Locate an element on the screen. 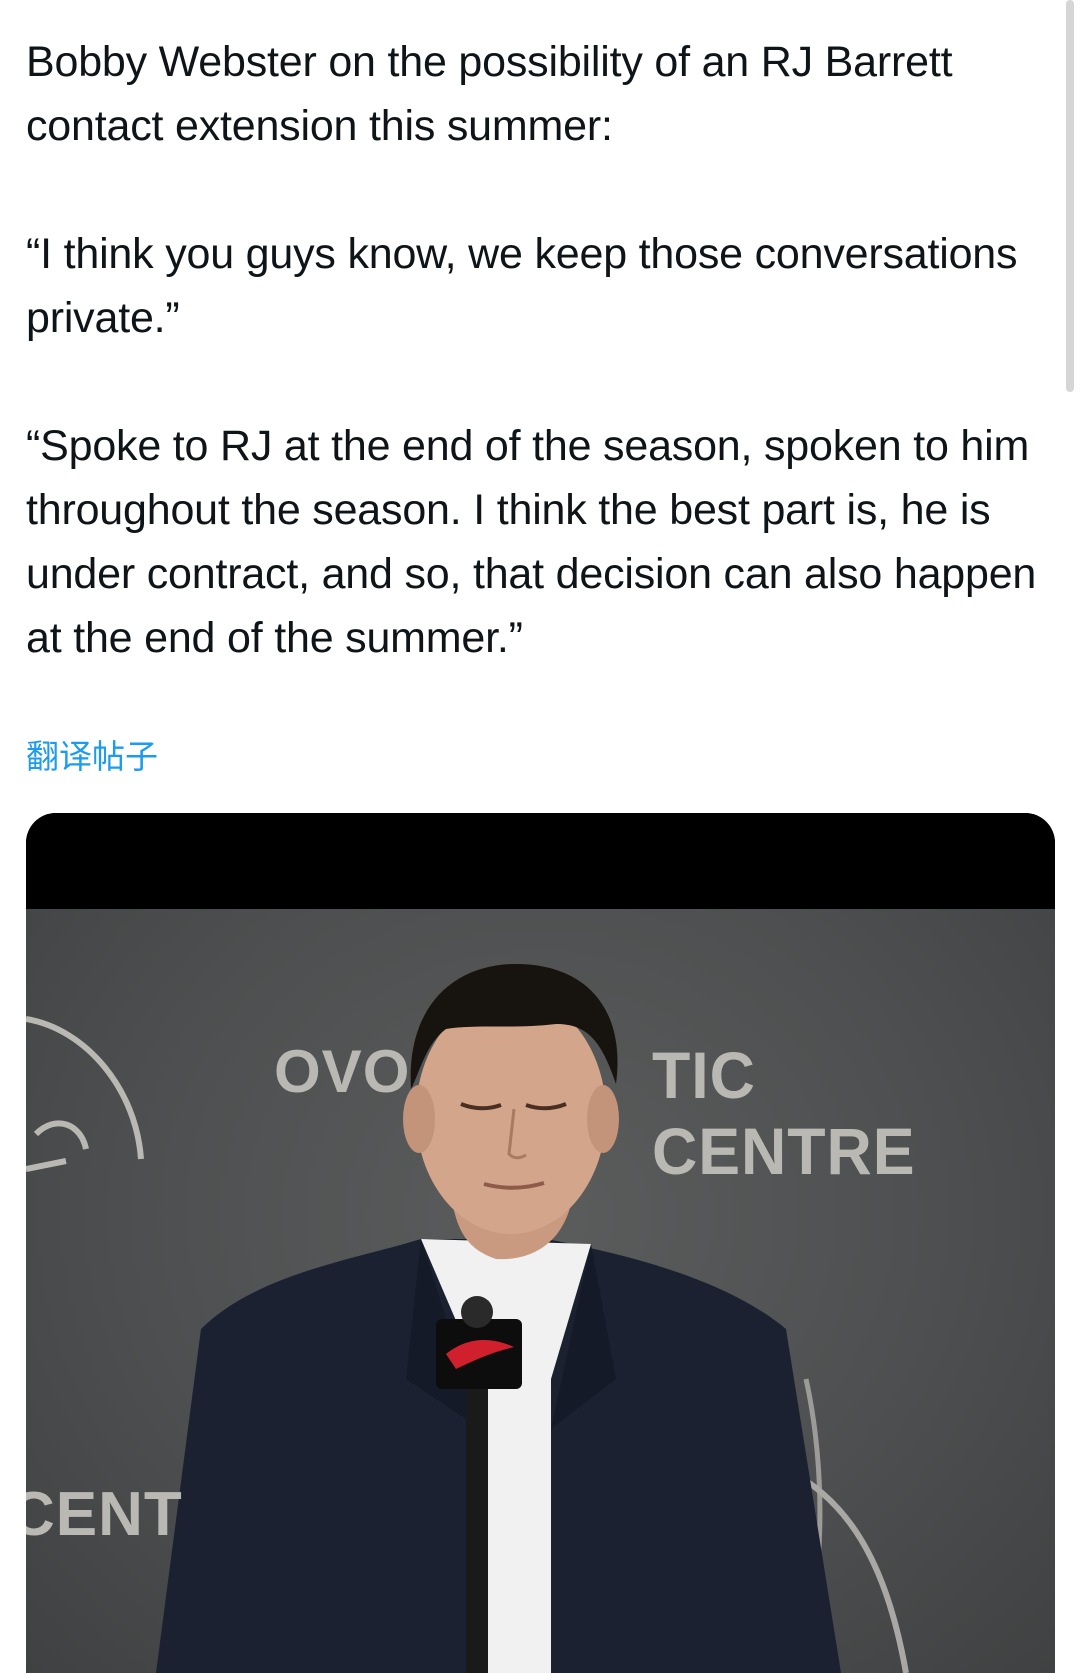  video-letterbox is located at coordinates (540, 861).